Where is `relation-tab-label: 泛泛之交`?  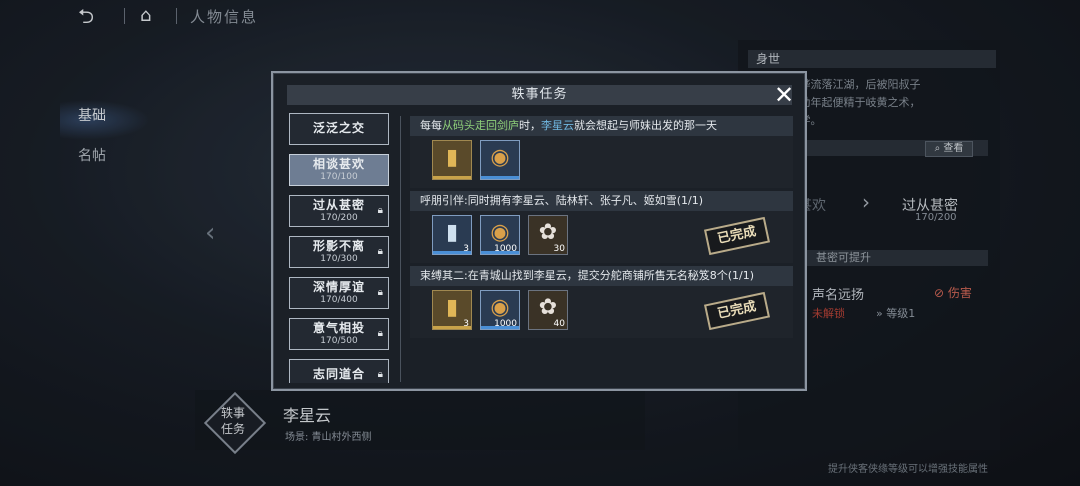 relation-tab-label: 泛泛之交 is located at coordinates (338, 128).